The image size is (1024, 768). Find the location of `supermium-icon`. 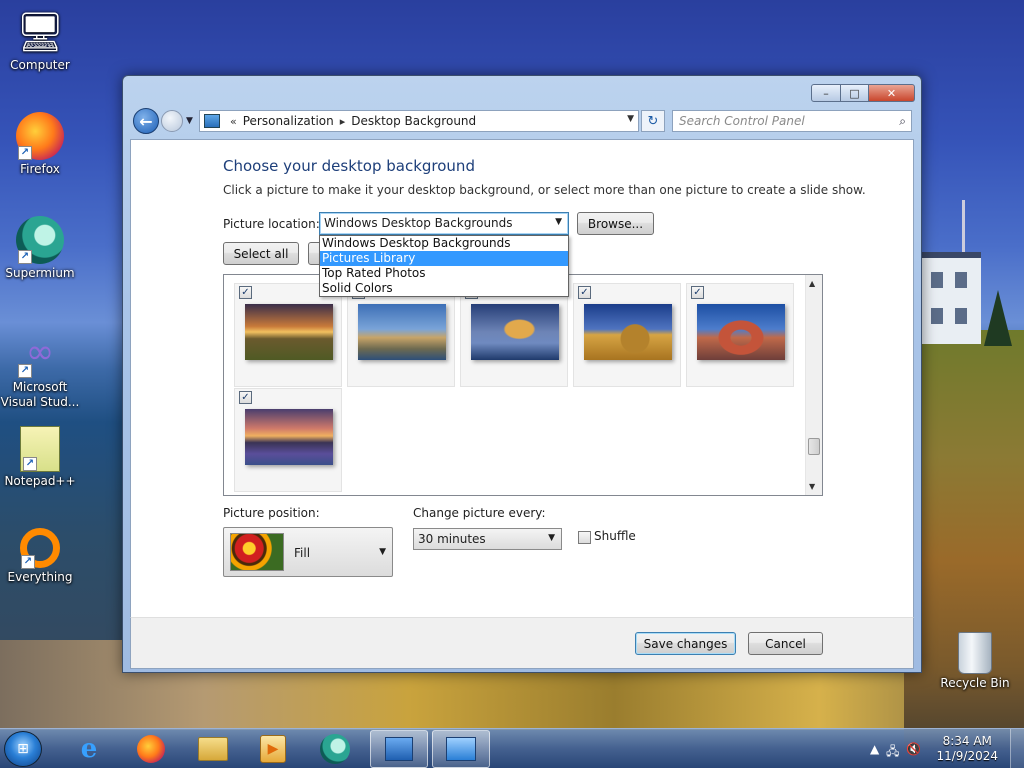

supermium-icon is located at coordinates (335, 749).